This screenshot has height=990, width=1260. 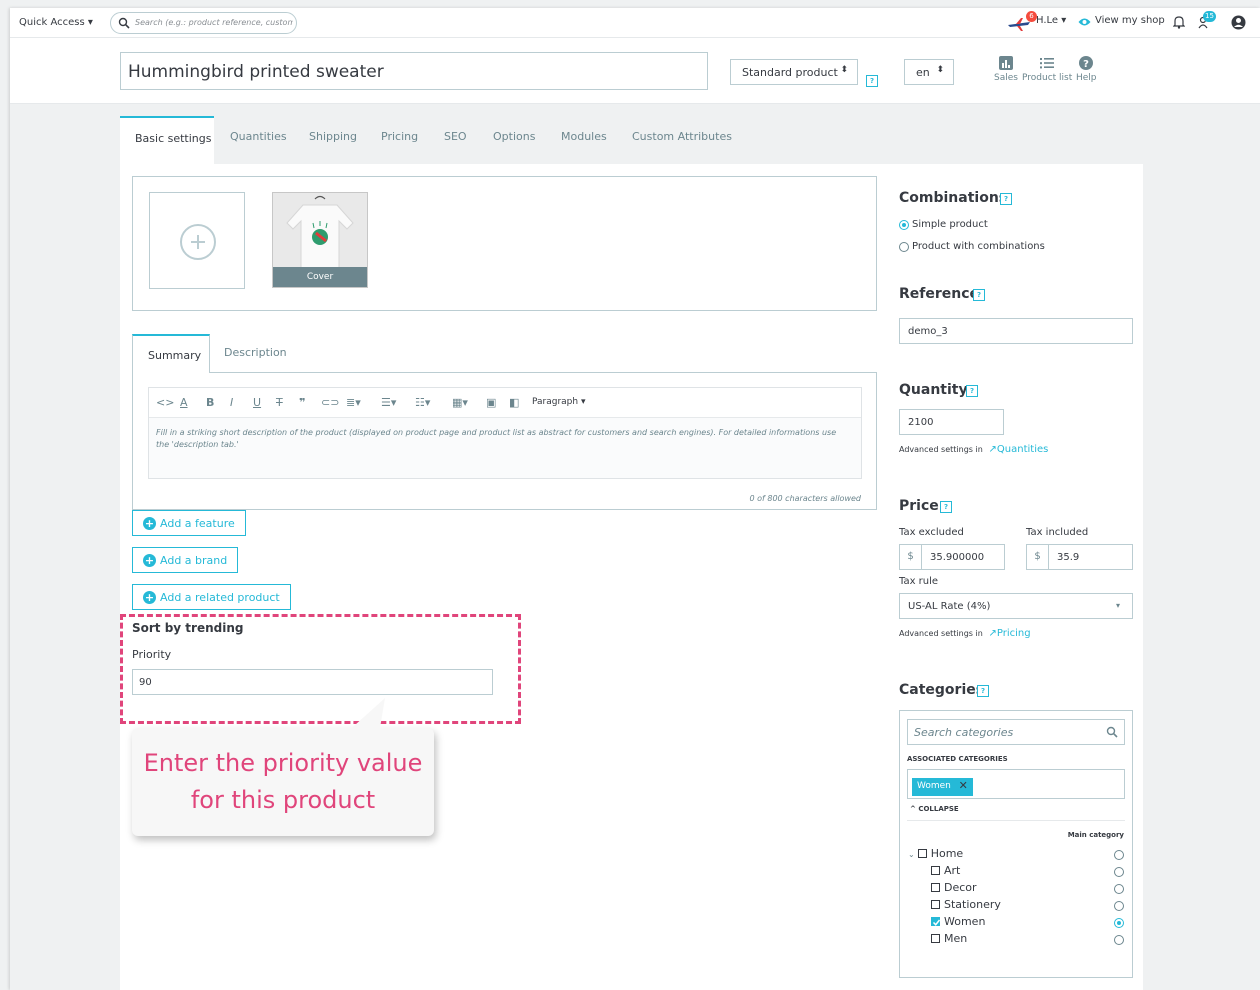 What do you see at coordinates (1006, 69) in the screenshot?
I see `sales-button: Sales` at bounding box center [1006, 69].